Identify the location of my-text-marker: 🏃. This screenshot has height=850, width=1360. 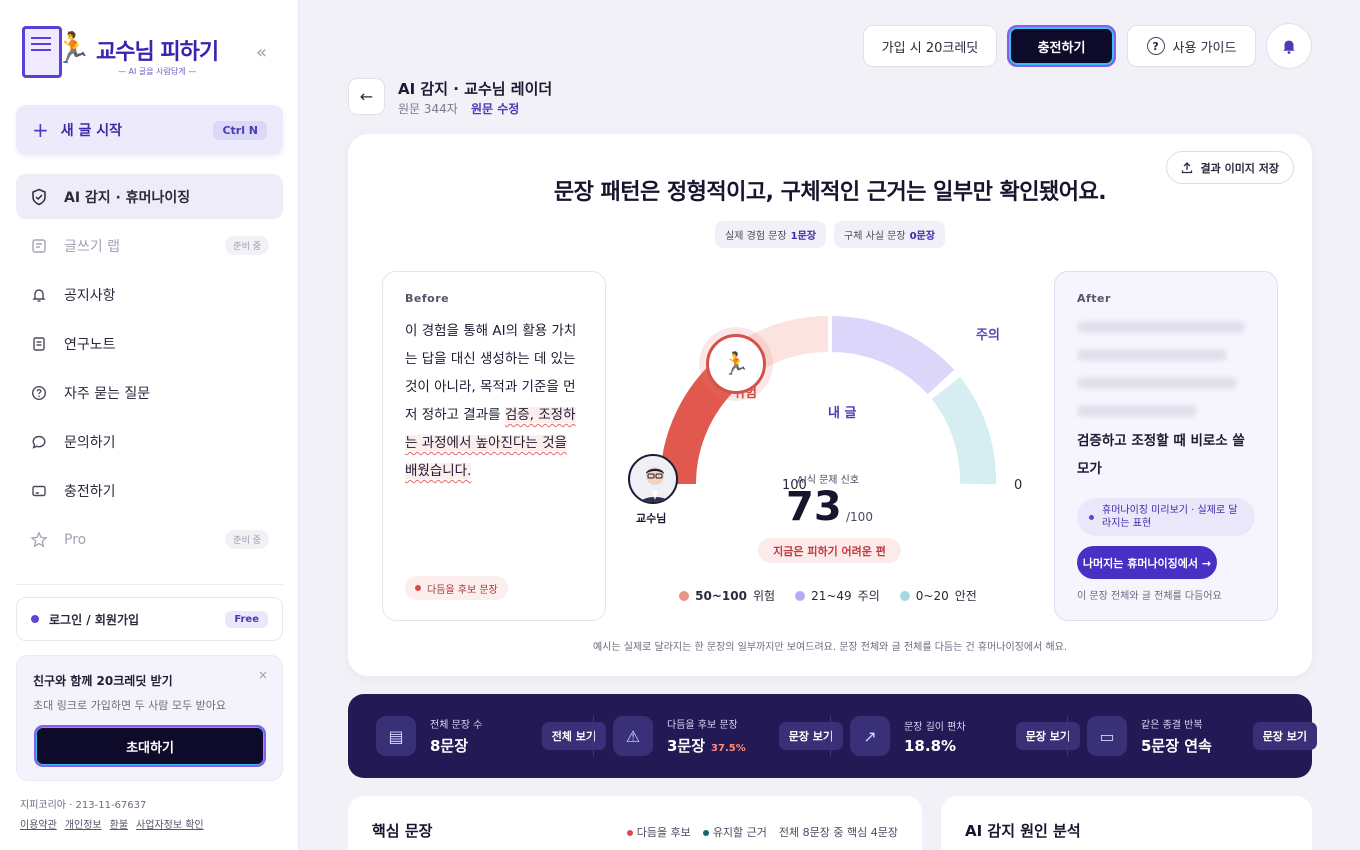
(736, 364).